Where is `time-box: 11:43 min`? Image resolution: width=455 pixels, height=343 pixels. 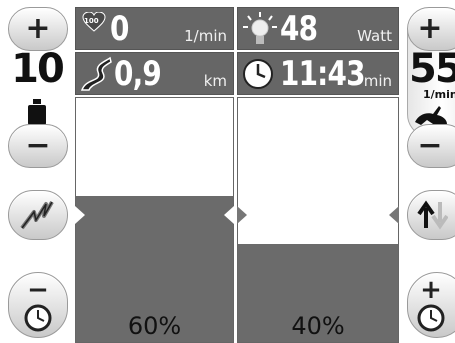 time-box: 11:43 min is located at coordinates (318, 73).